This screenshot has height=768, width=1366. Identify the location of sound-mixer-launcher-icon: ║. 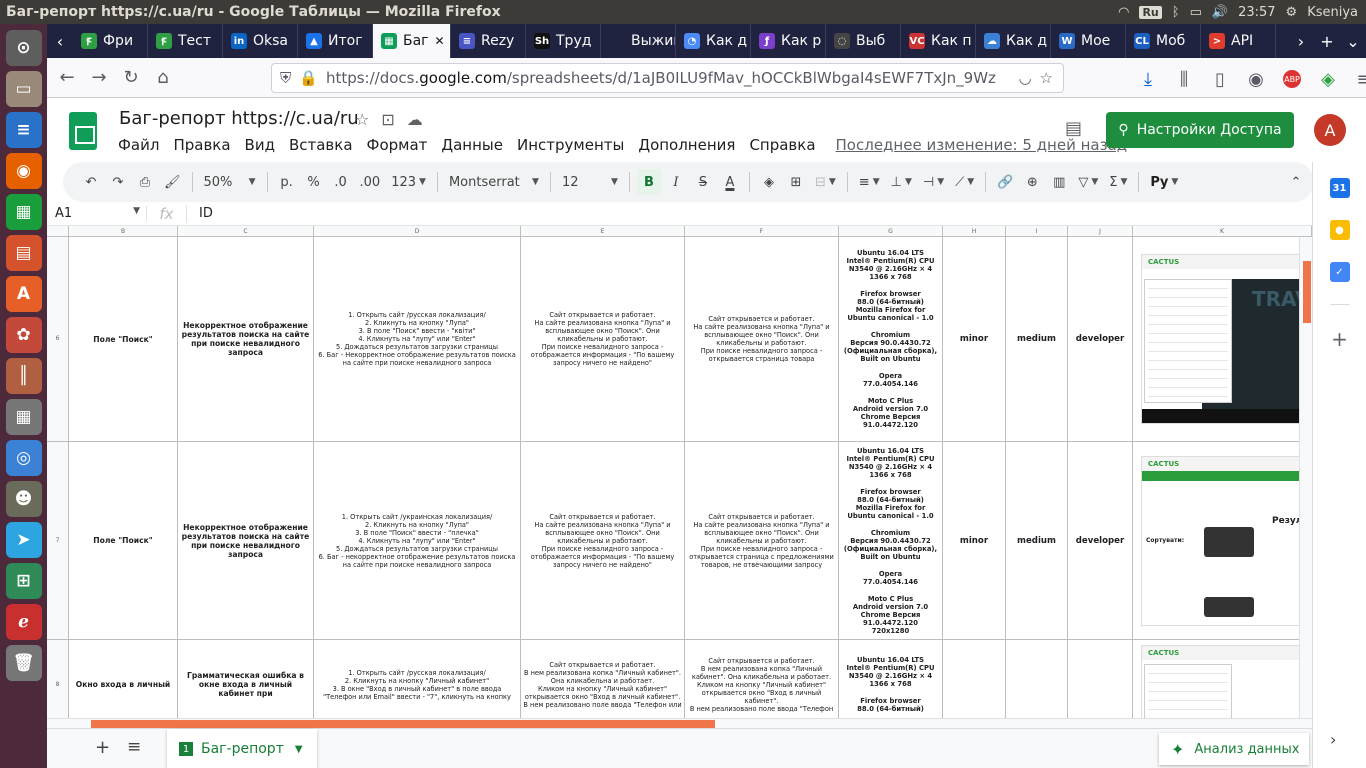
(23, 376).